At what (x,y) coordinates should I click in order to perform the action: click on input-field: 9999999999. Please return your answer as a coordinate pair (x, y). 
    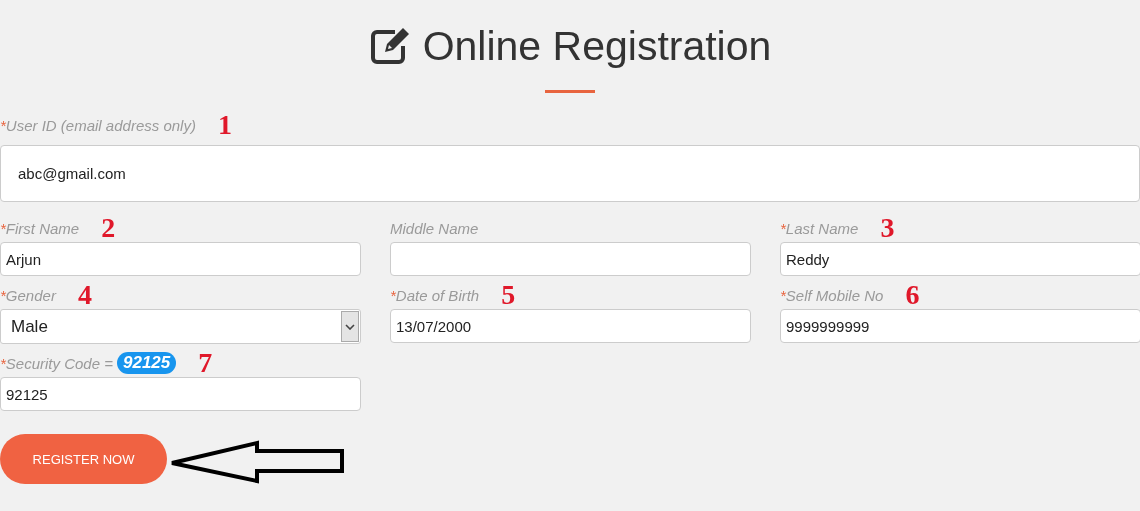
    Looking at the image, I should click on (960, 326).